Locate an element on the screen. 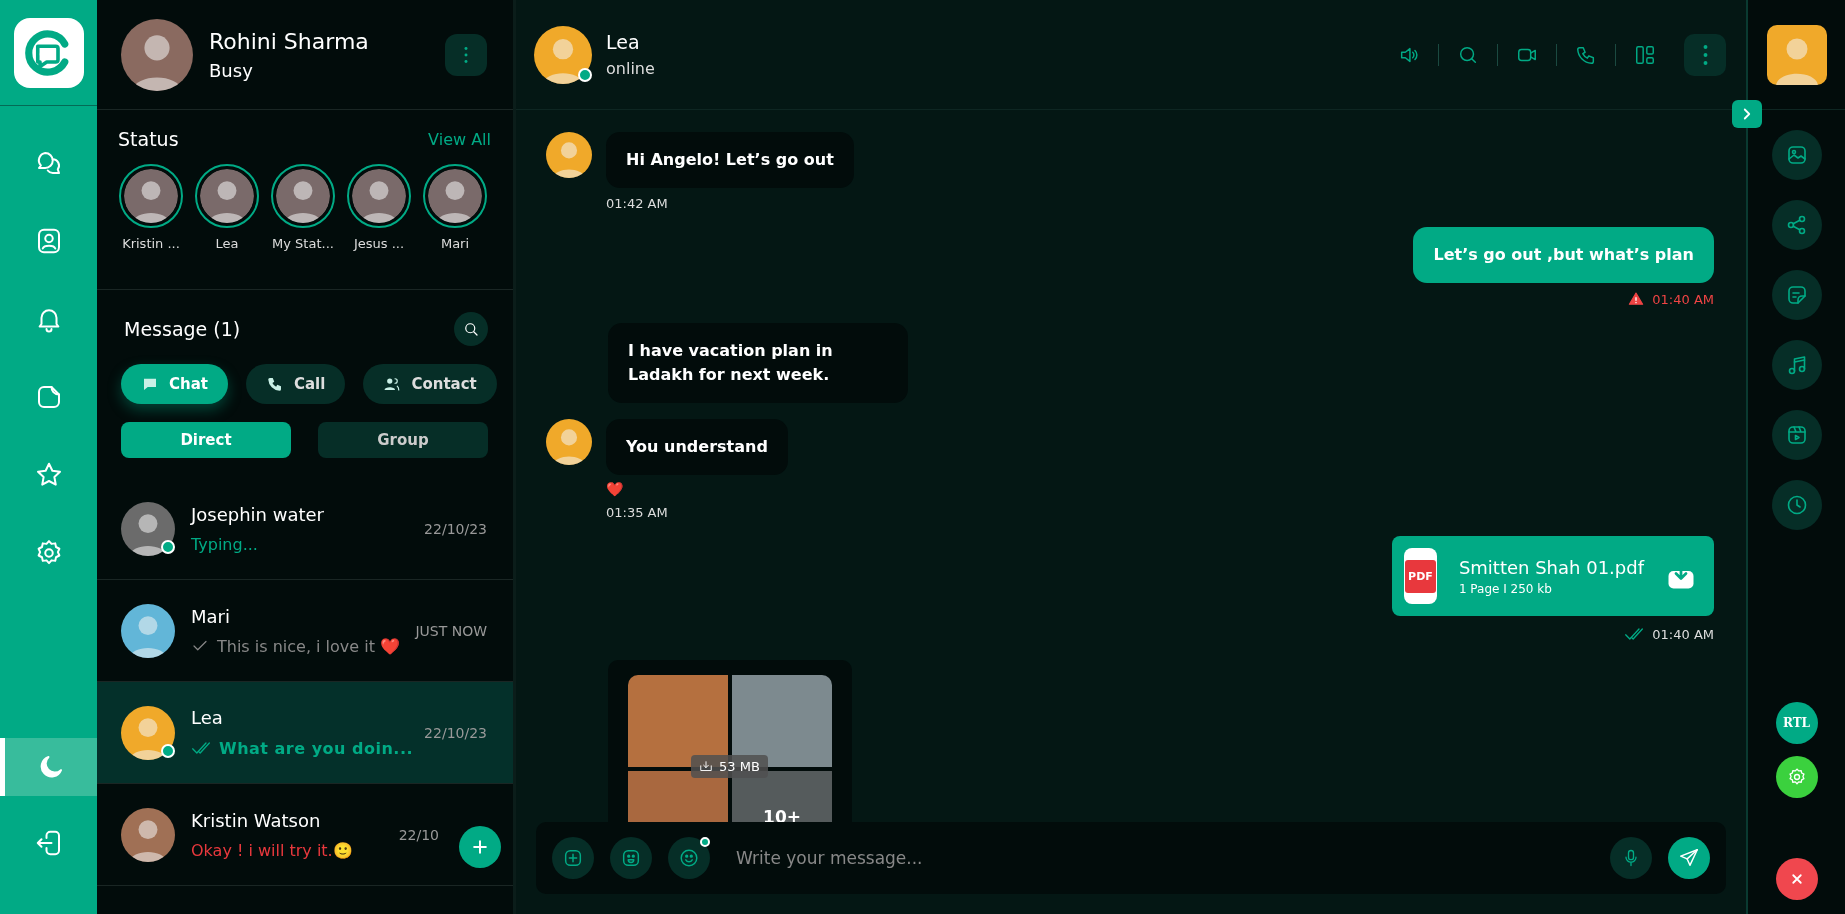  user-name: Rohini Sharma is located at coordinates (289, 41).